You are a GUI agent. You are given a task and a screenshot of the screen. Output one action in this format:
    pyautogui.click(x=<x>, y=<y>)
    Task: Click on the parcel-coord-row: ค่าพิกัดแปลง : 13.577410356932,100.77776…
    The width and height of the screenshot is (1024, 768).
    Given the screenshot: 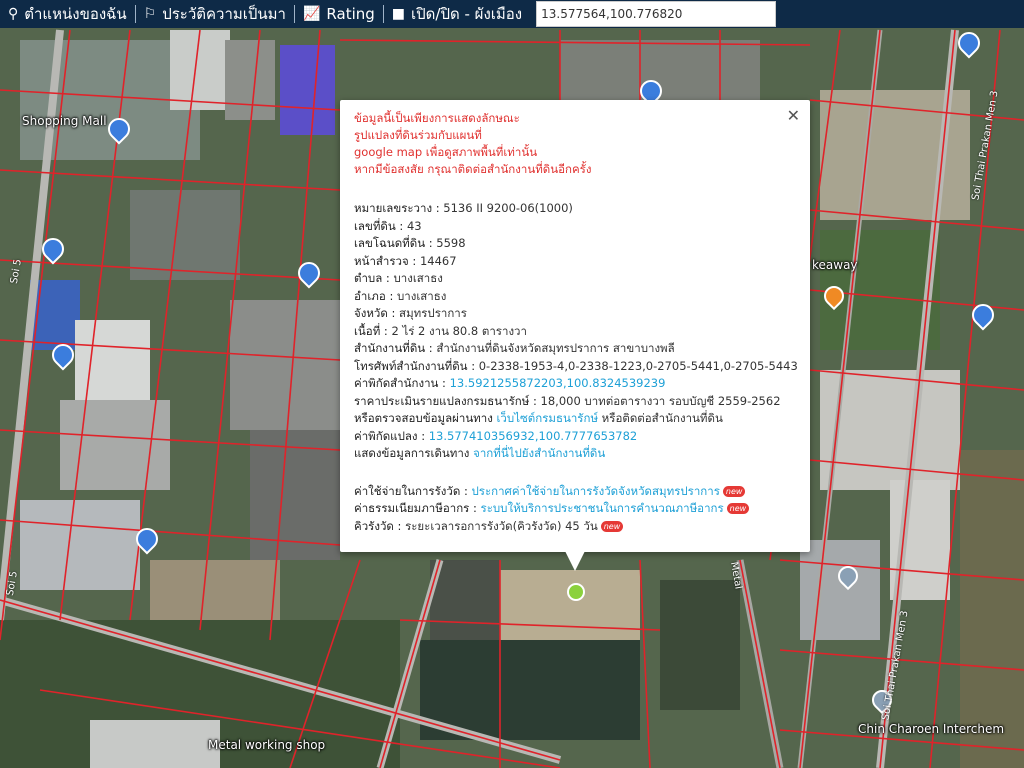 What is the action you would take?
    pyautogui.click(x=575, y=437)
    